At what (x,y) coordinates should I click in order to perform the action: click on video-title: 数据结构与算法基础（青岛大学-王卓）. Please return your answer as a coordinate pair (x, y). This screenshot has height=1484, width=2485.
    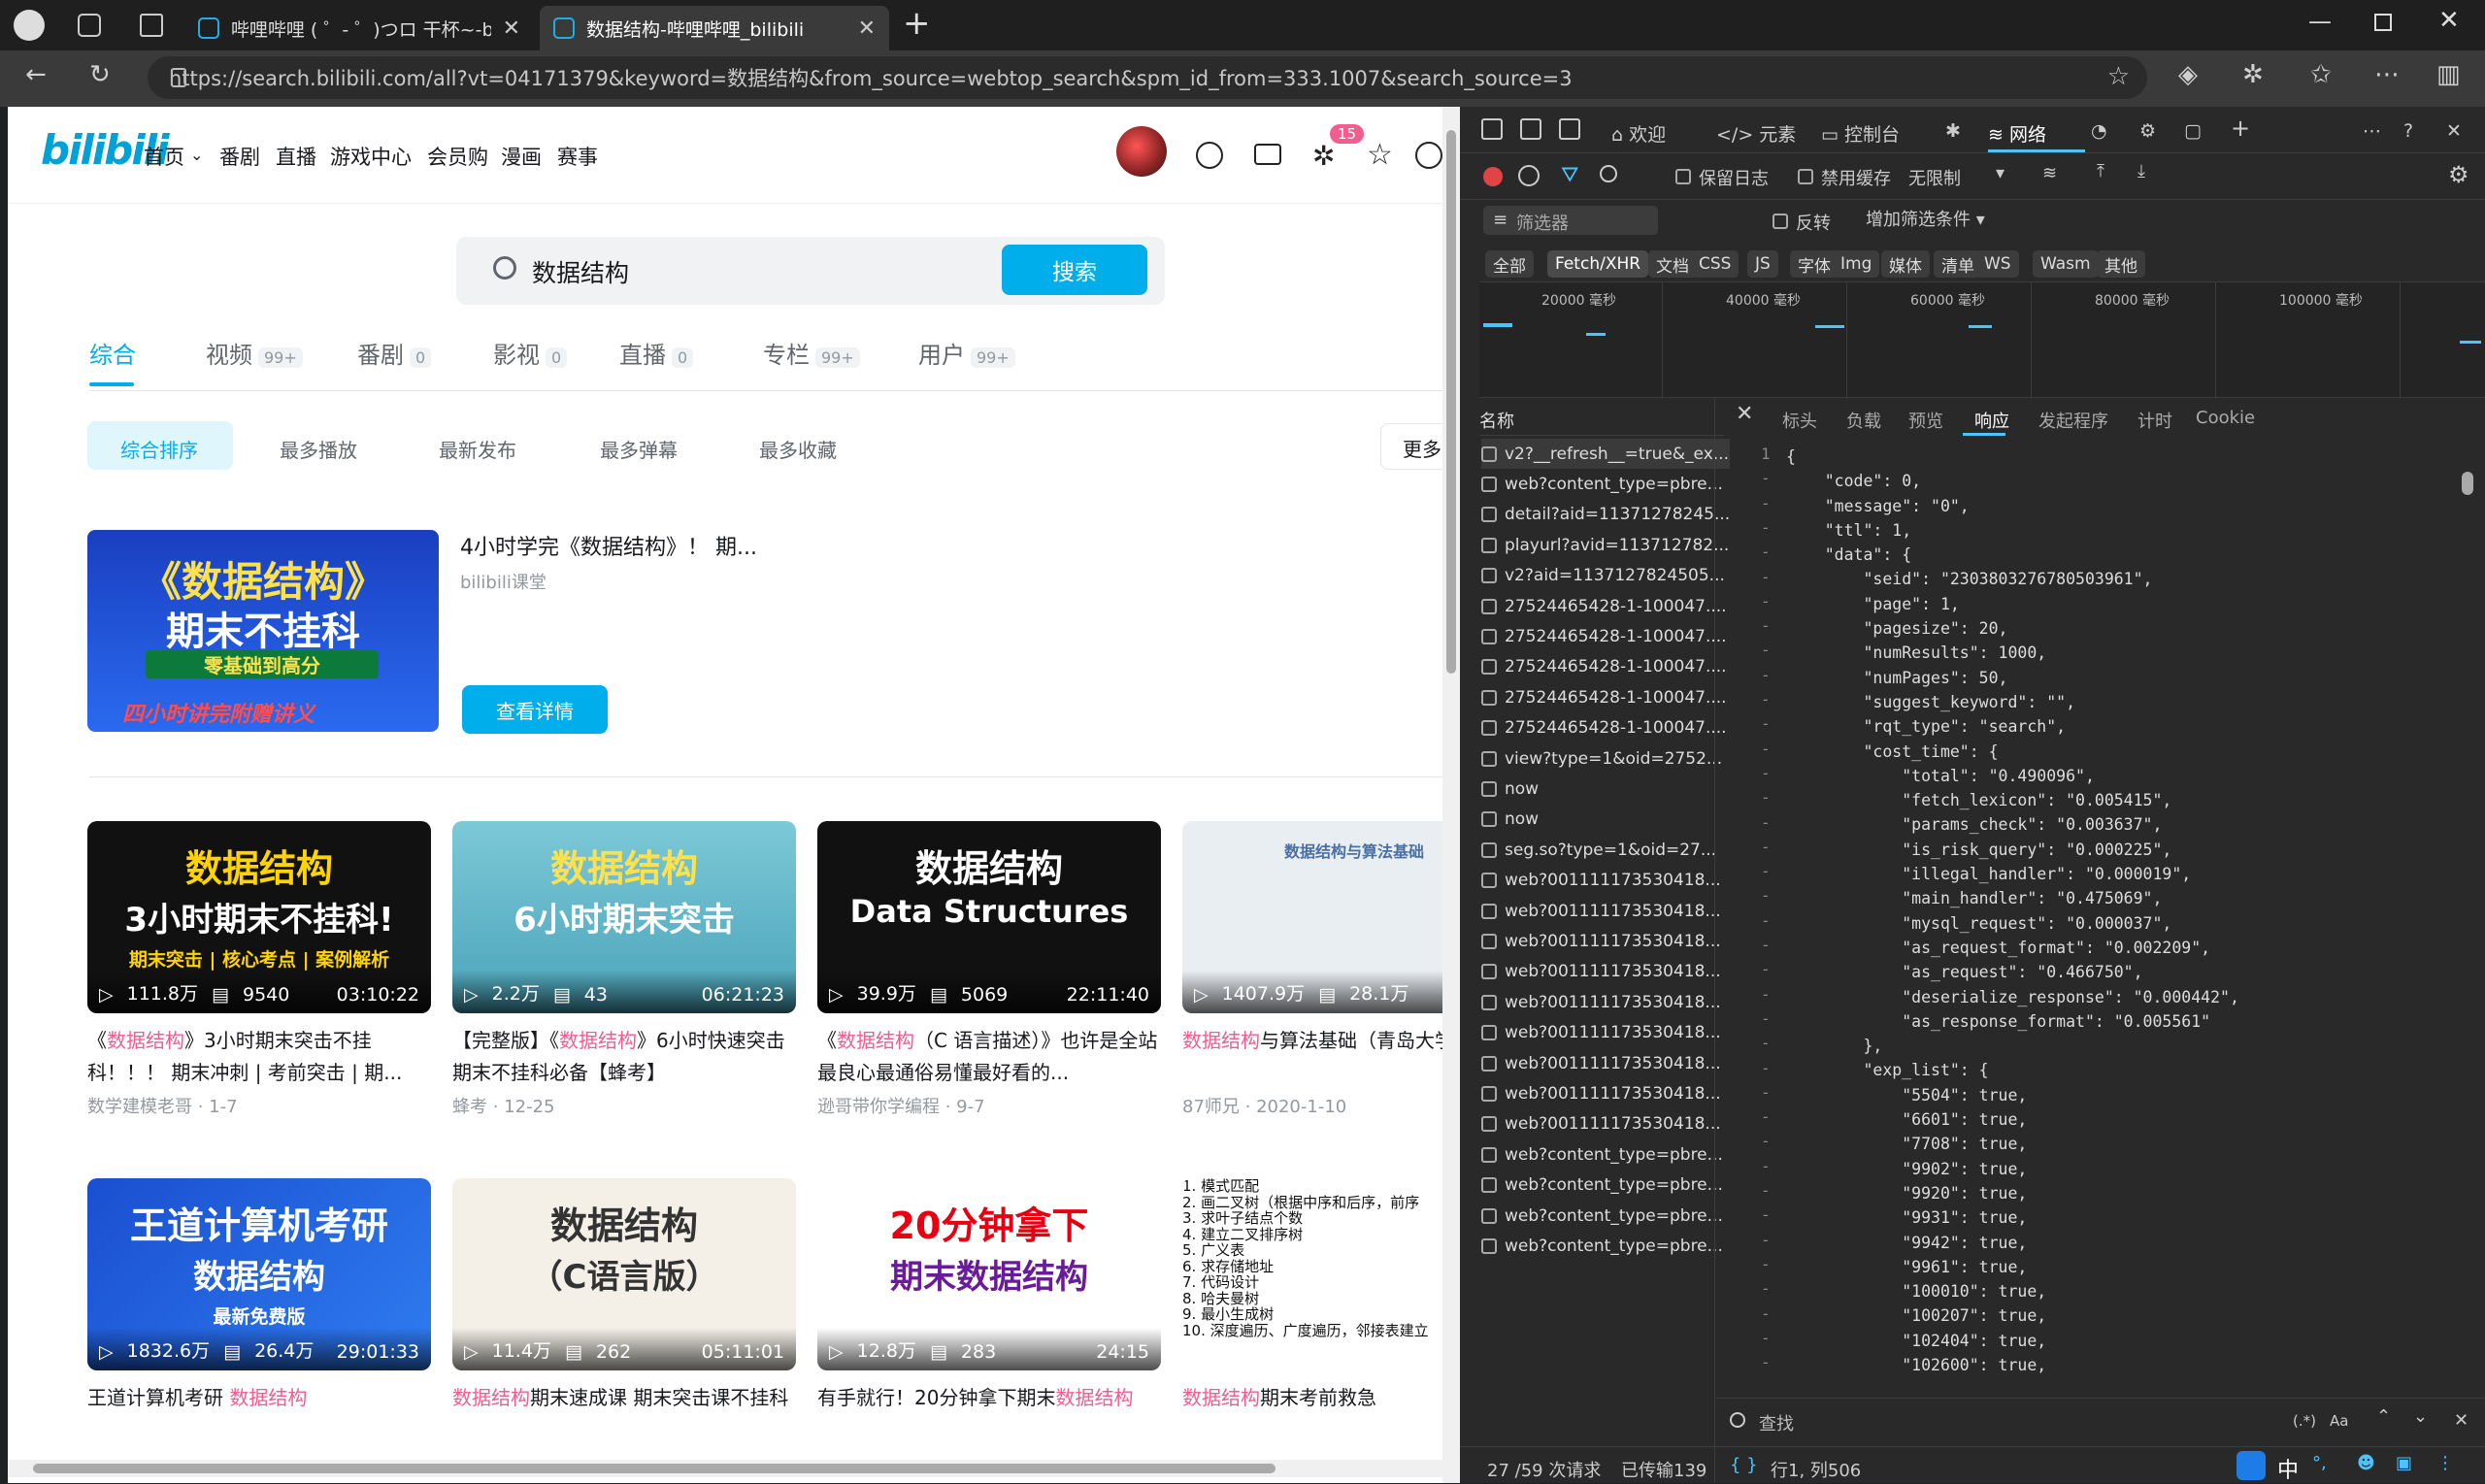
    Looking at the image, I should click on (1312, 1057).